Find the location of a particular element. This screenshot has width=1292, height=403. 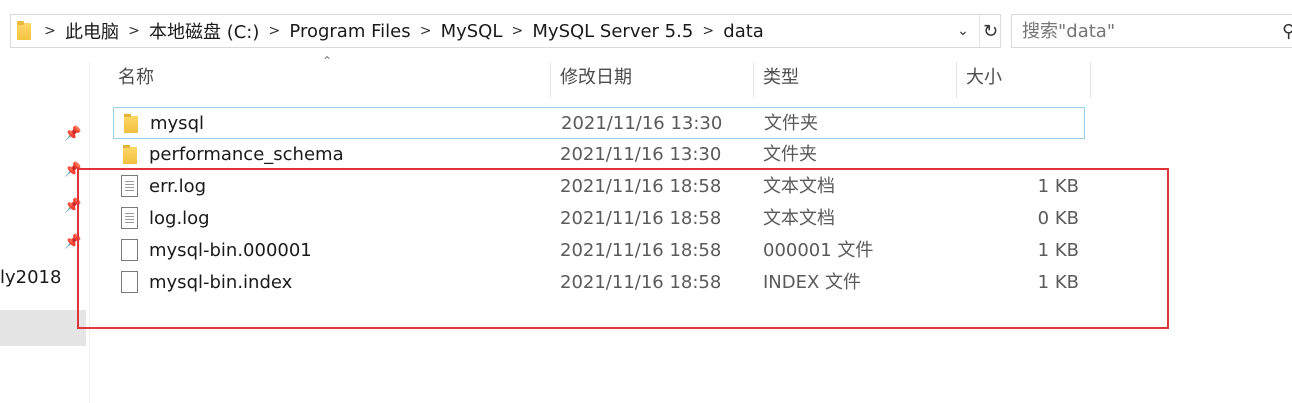

file-name: performance_schema is located at coordinates (246, 154).